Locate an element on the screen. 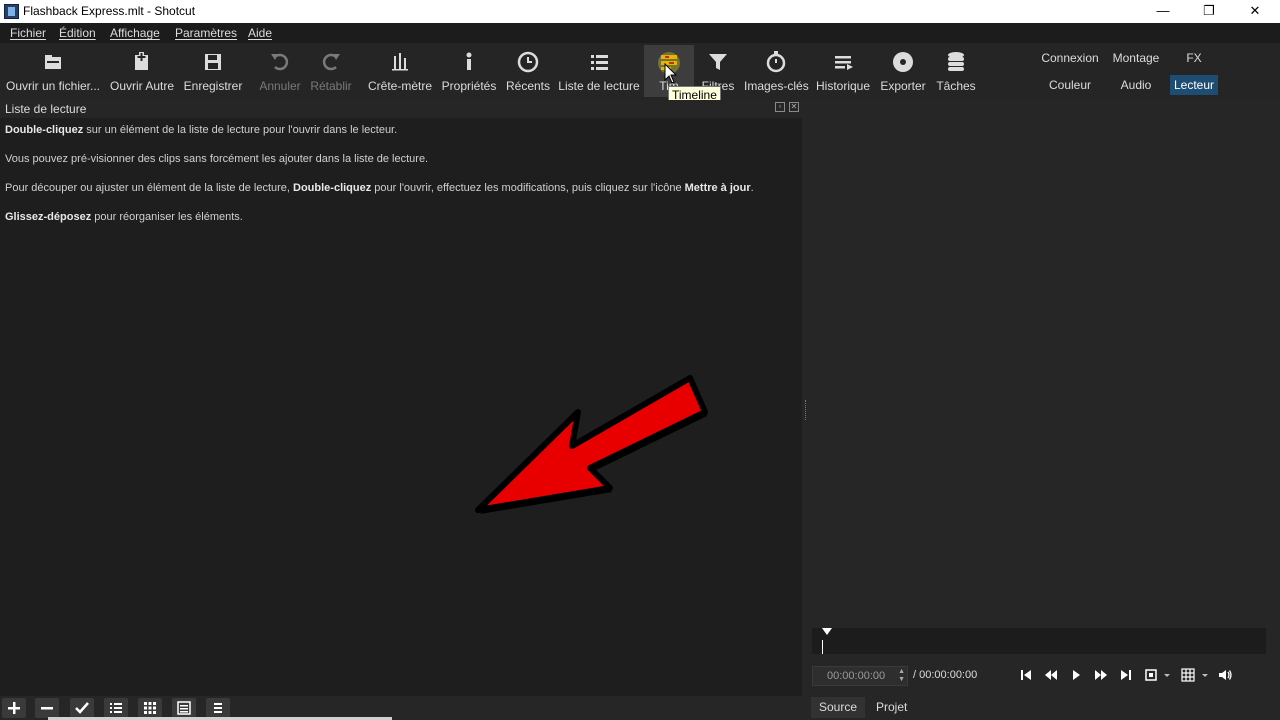  details-list-icon is located at coordinates (116, 708).